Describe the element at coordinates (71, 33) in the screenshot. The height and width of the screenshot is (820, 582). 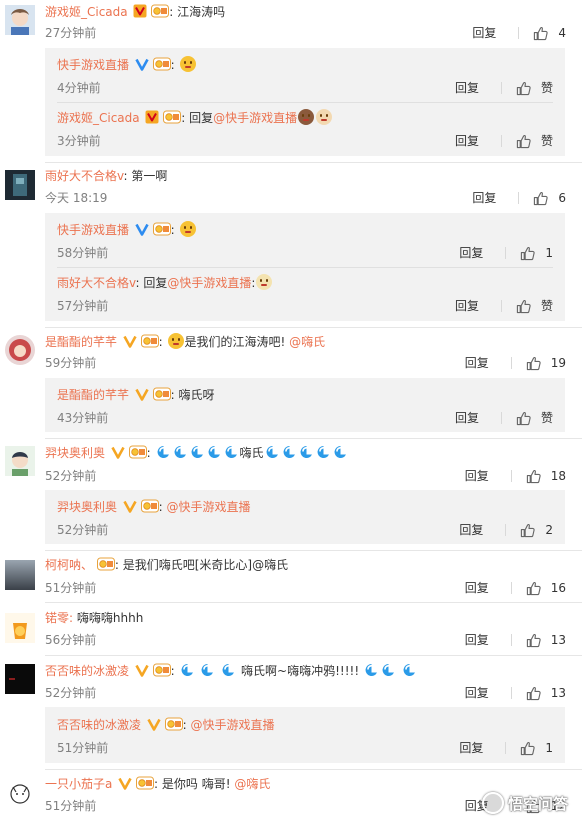
I see `comment-time: 27分钟前` at that location.